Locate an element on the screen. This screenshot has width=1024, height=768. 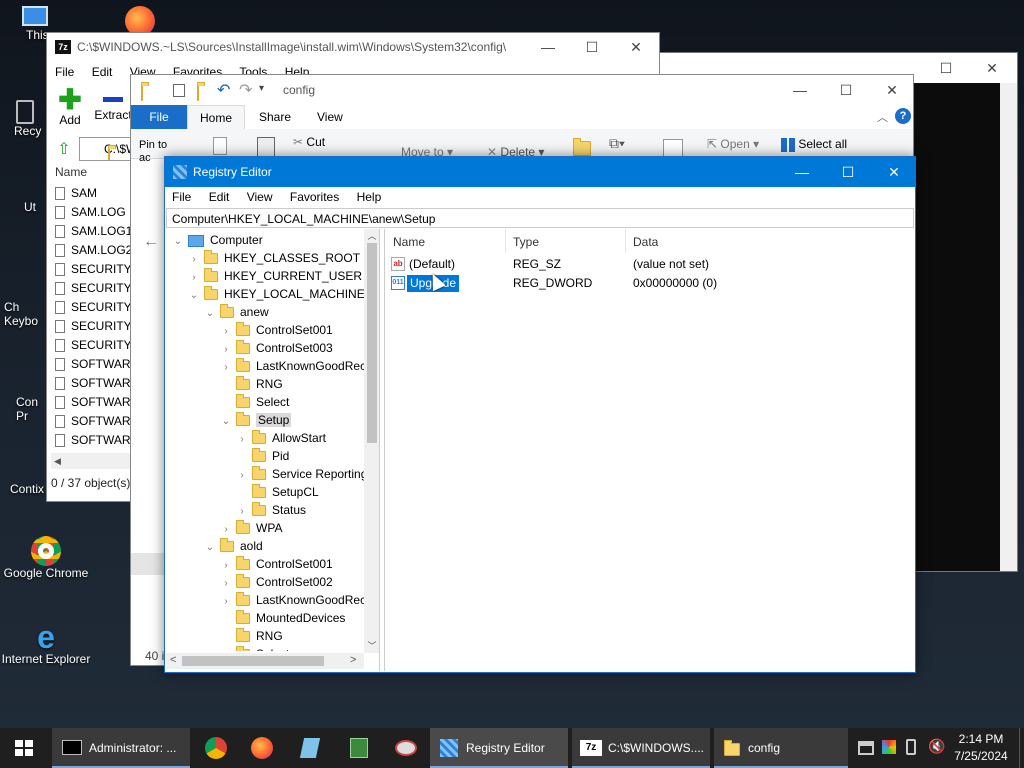
desktop-icon-ie: e Internet Explorer is located at coordinates (46, 643).